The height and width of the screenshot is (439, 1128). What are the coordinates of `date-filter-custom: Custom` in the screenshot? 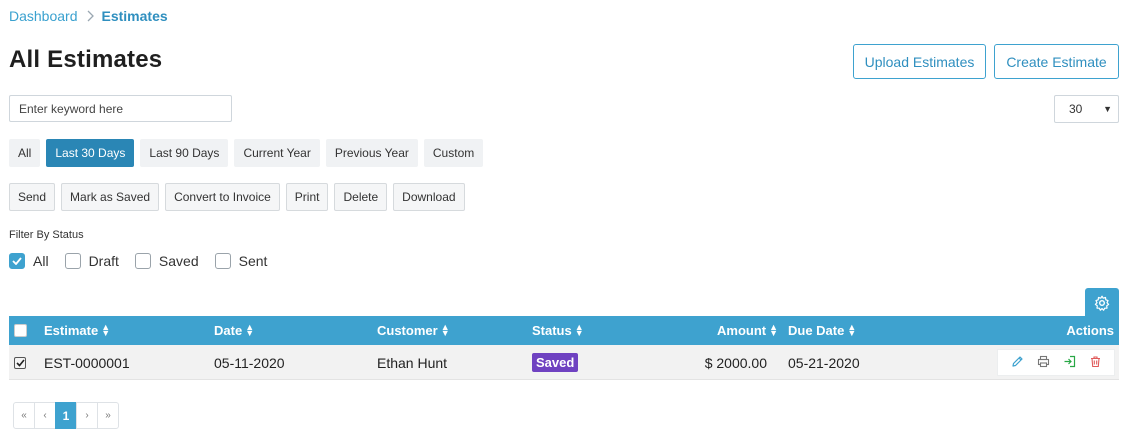 It's located at (453, 153).